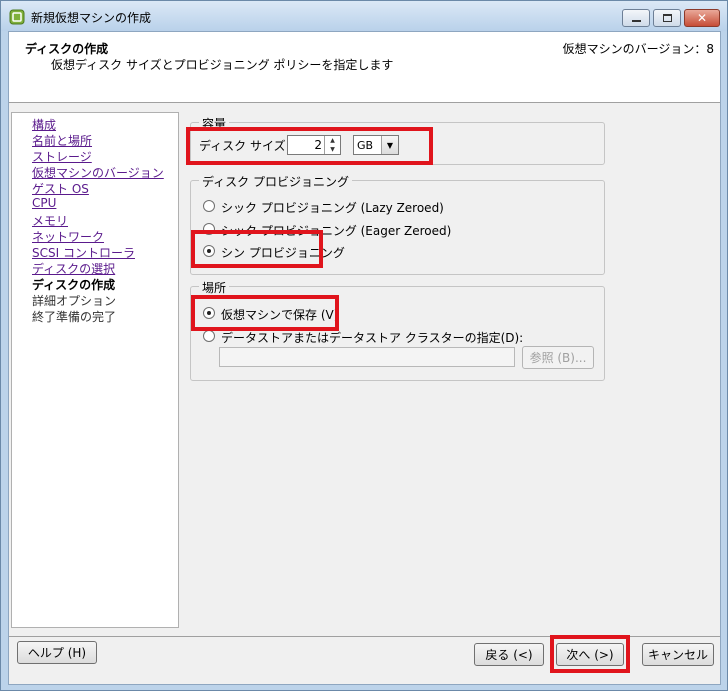  What do you see at coordinates (275, 181) in the screenshot?
I see `provisioning-legend: ディスク プロビジョニング` at bounding box center [275, 181].